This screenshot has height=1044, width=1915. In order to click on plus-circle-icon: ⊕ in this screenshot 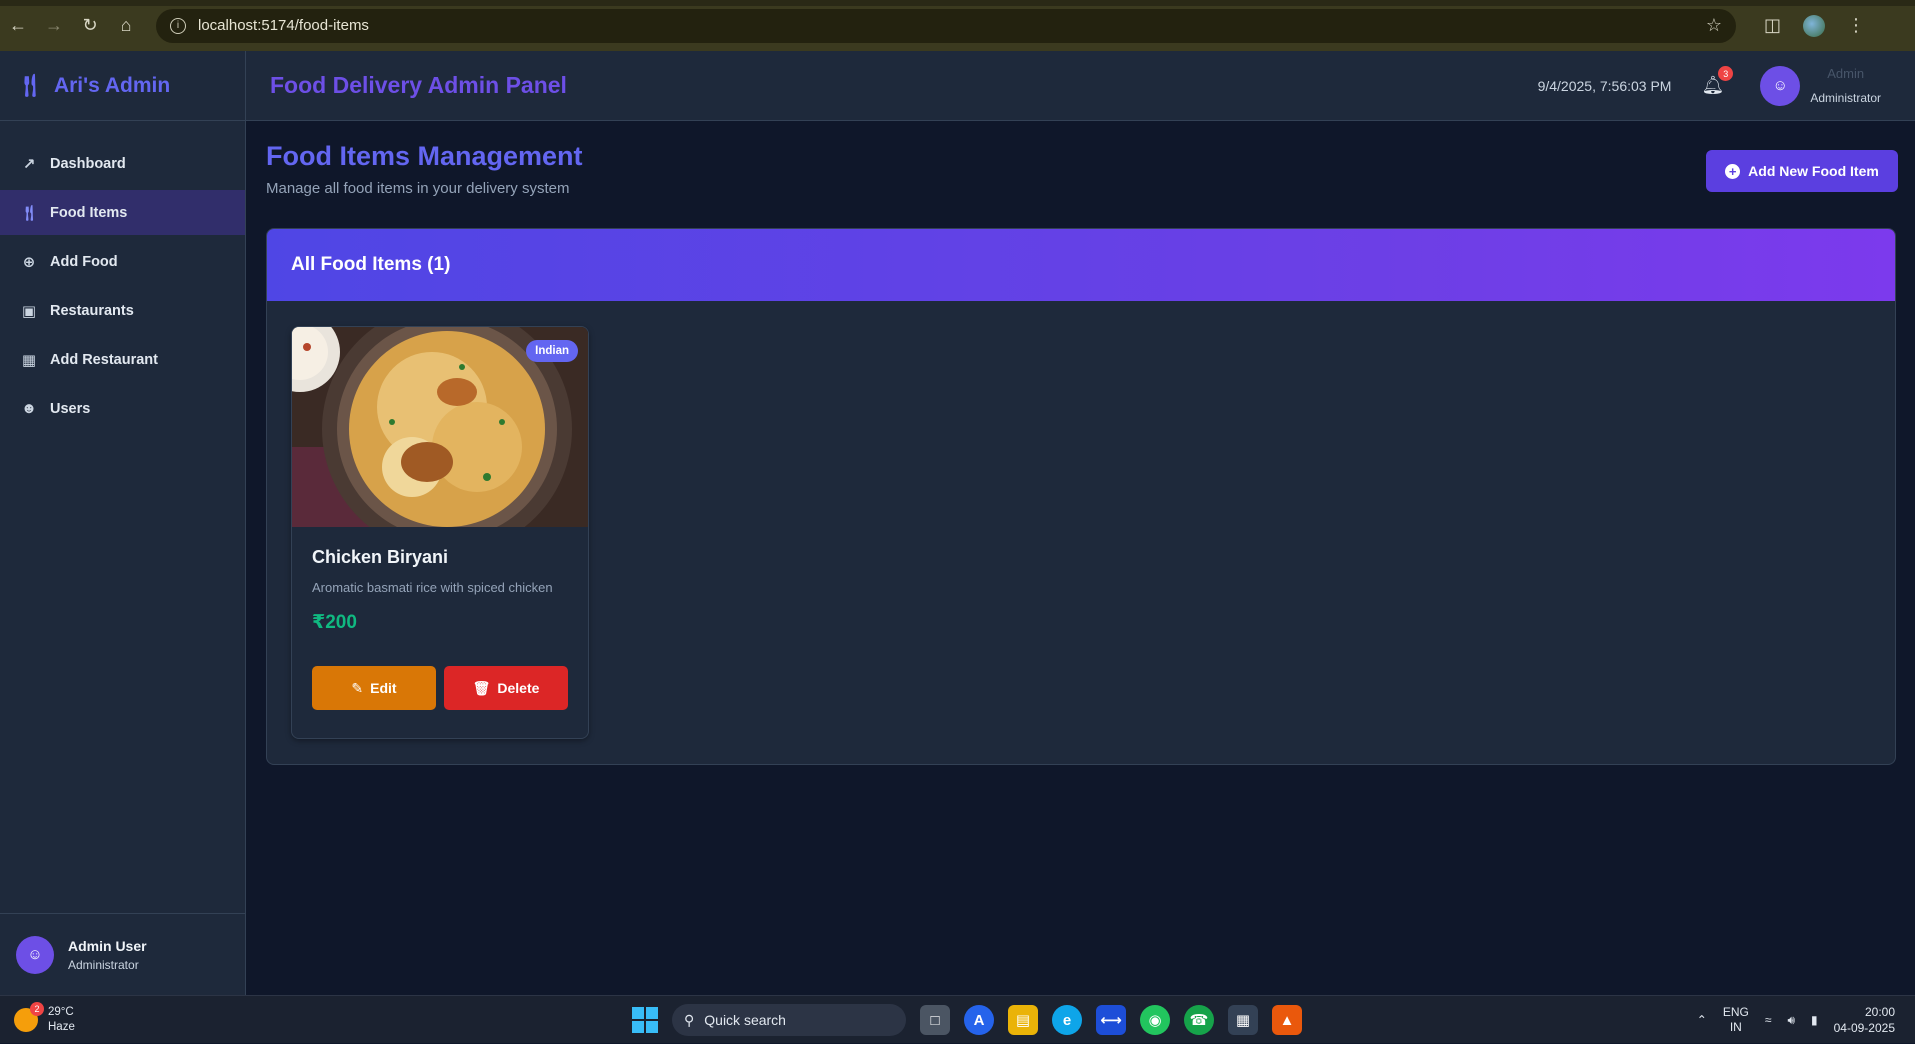, I will do `click(29, 262)`.